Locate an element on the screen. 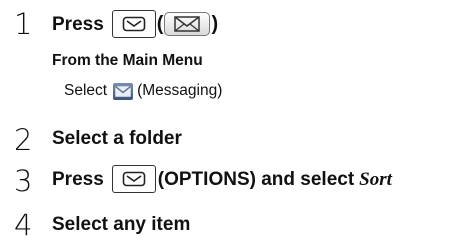 The image size is (467, 250). messaging-label: (Messaging) is located at coordinates (180, 90).